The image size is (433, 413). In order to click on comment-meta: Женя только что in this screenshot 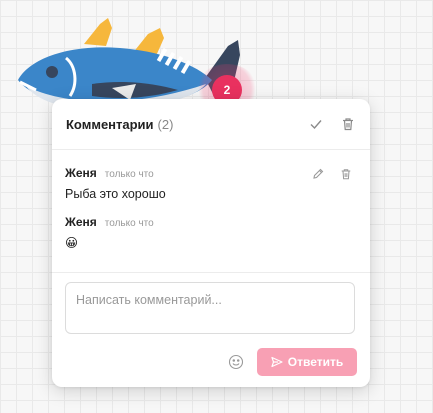, I will do `click(210, 222)`.